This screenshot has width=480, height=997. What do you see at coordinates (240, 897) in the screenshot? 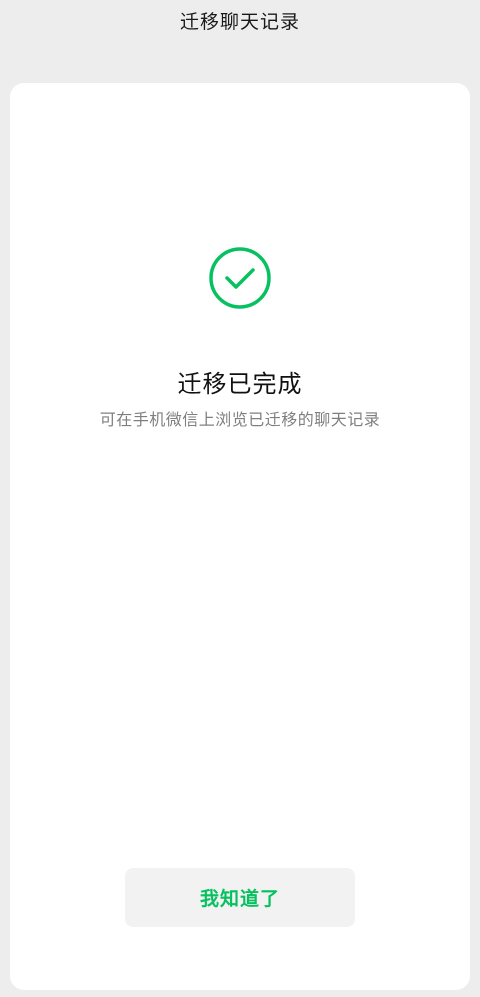
I see `confirm-button: 我知道了` at bounding box center [240, 897].